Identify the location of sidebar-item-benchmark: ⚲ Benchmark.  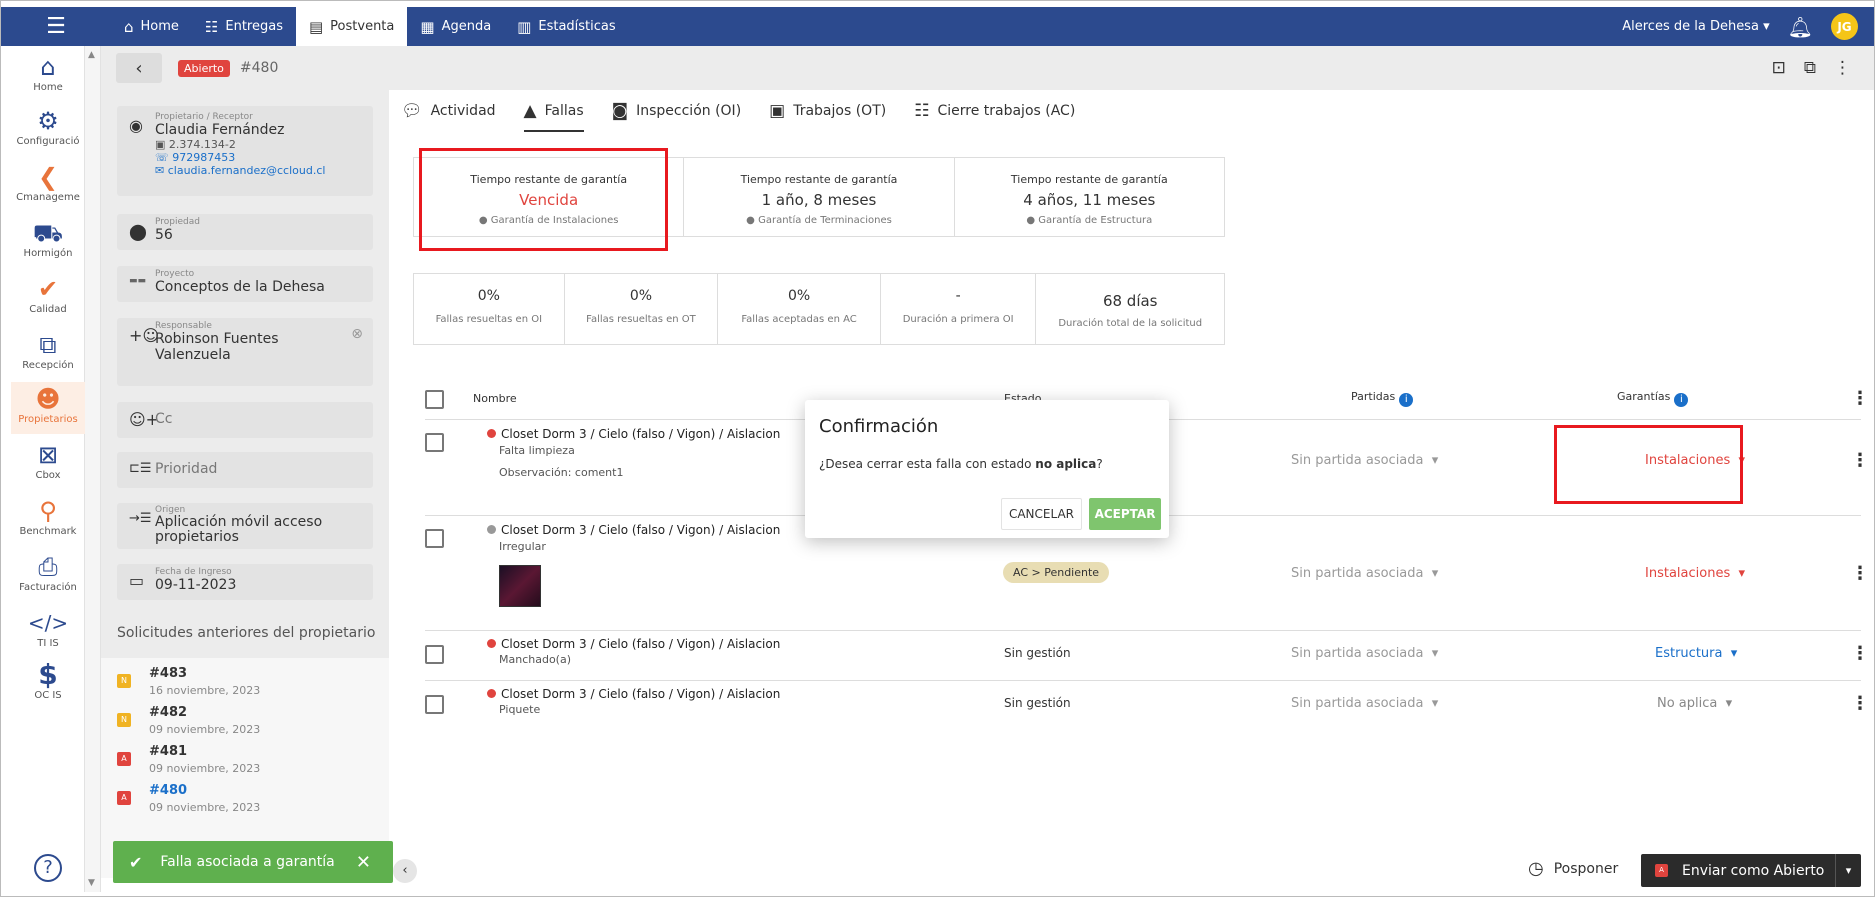
(48, 522).